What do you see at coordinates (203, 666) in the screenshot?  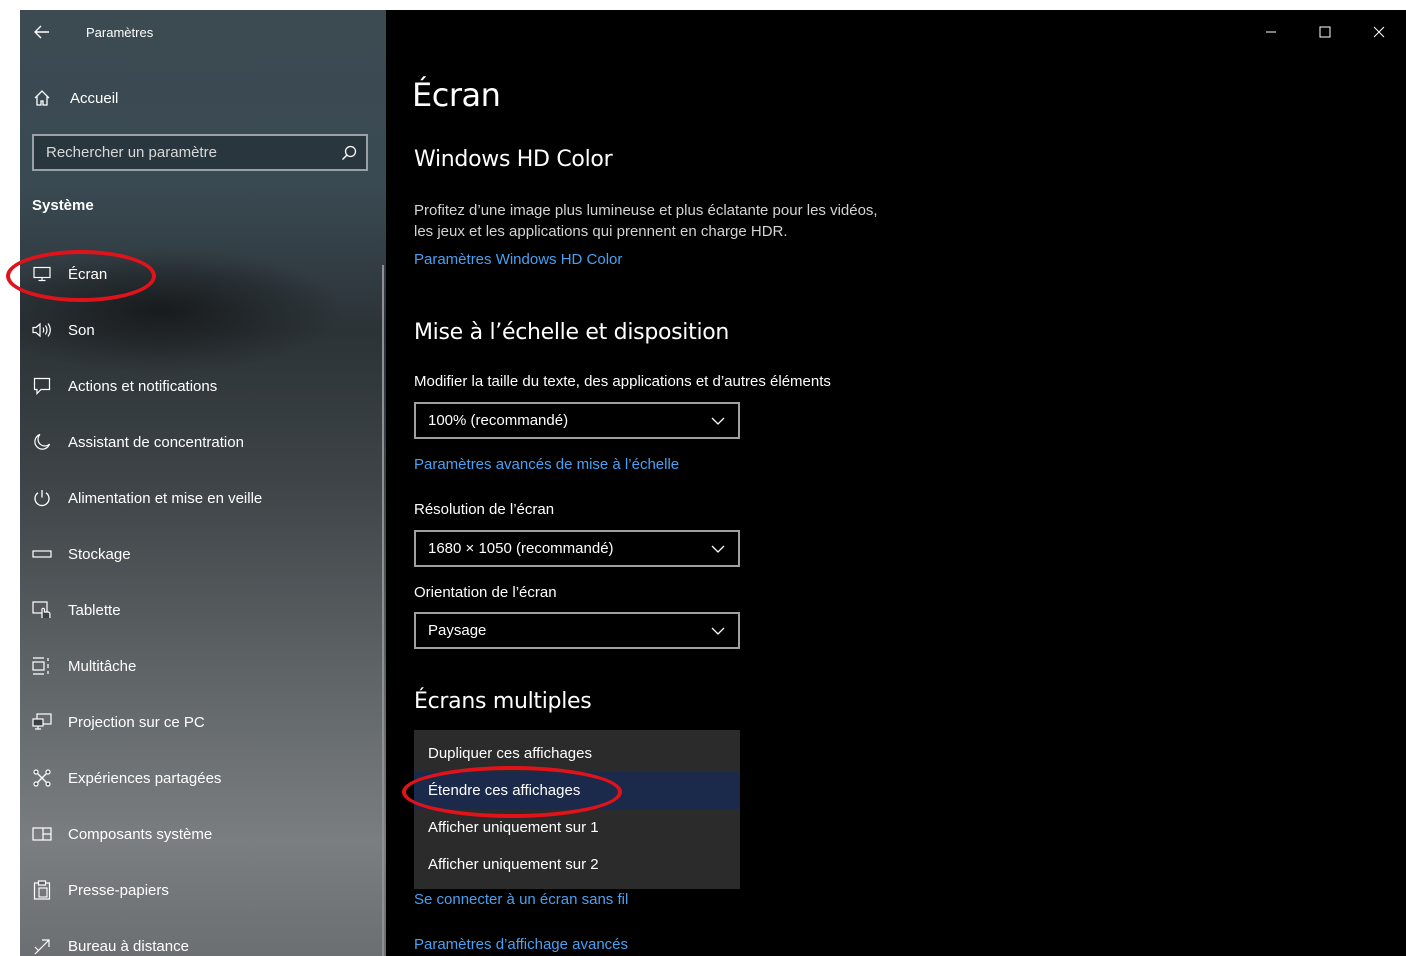 I see `sidebar-item-multitasking: Multitâche` at bounding box center [203, 666].